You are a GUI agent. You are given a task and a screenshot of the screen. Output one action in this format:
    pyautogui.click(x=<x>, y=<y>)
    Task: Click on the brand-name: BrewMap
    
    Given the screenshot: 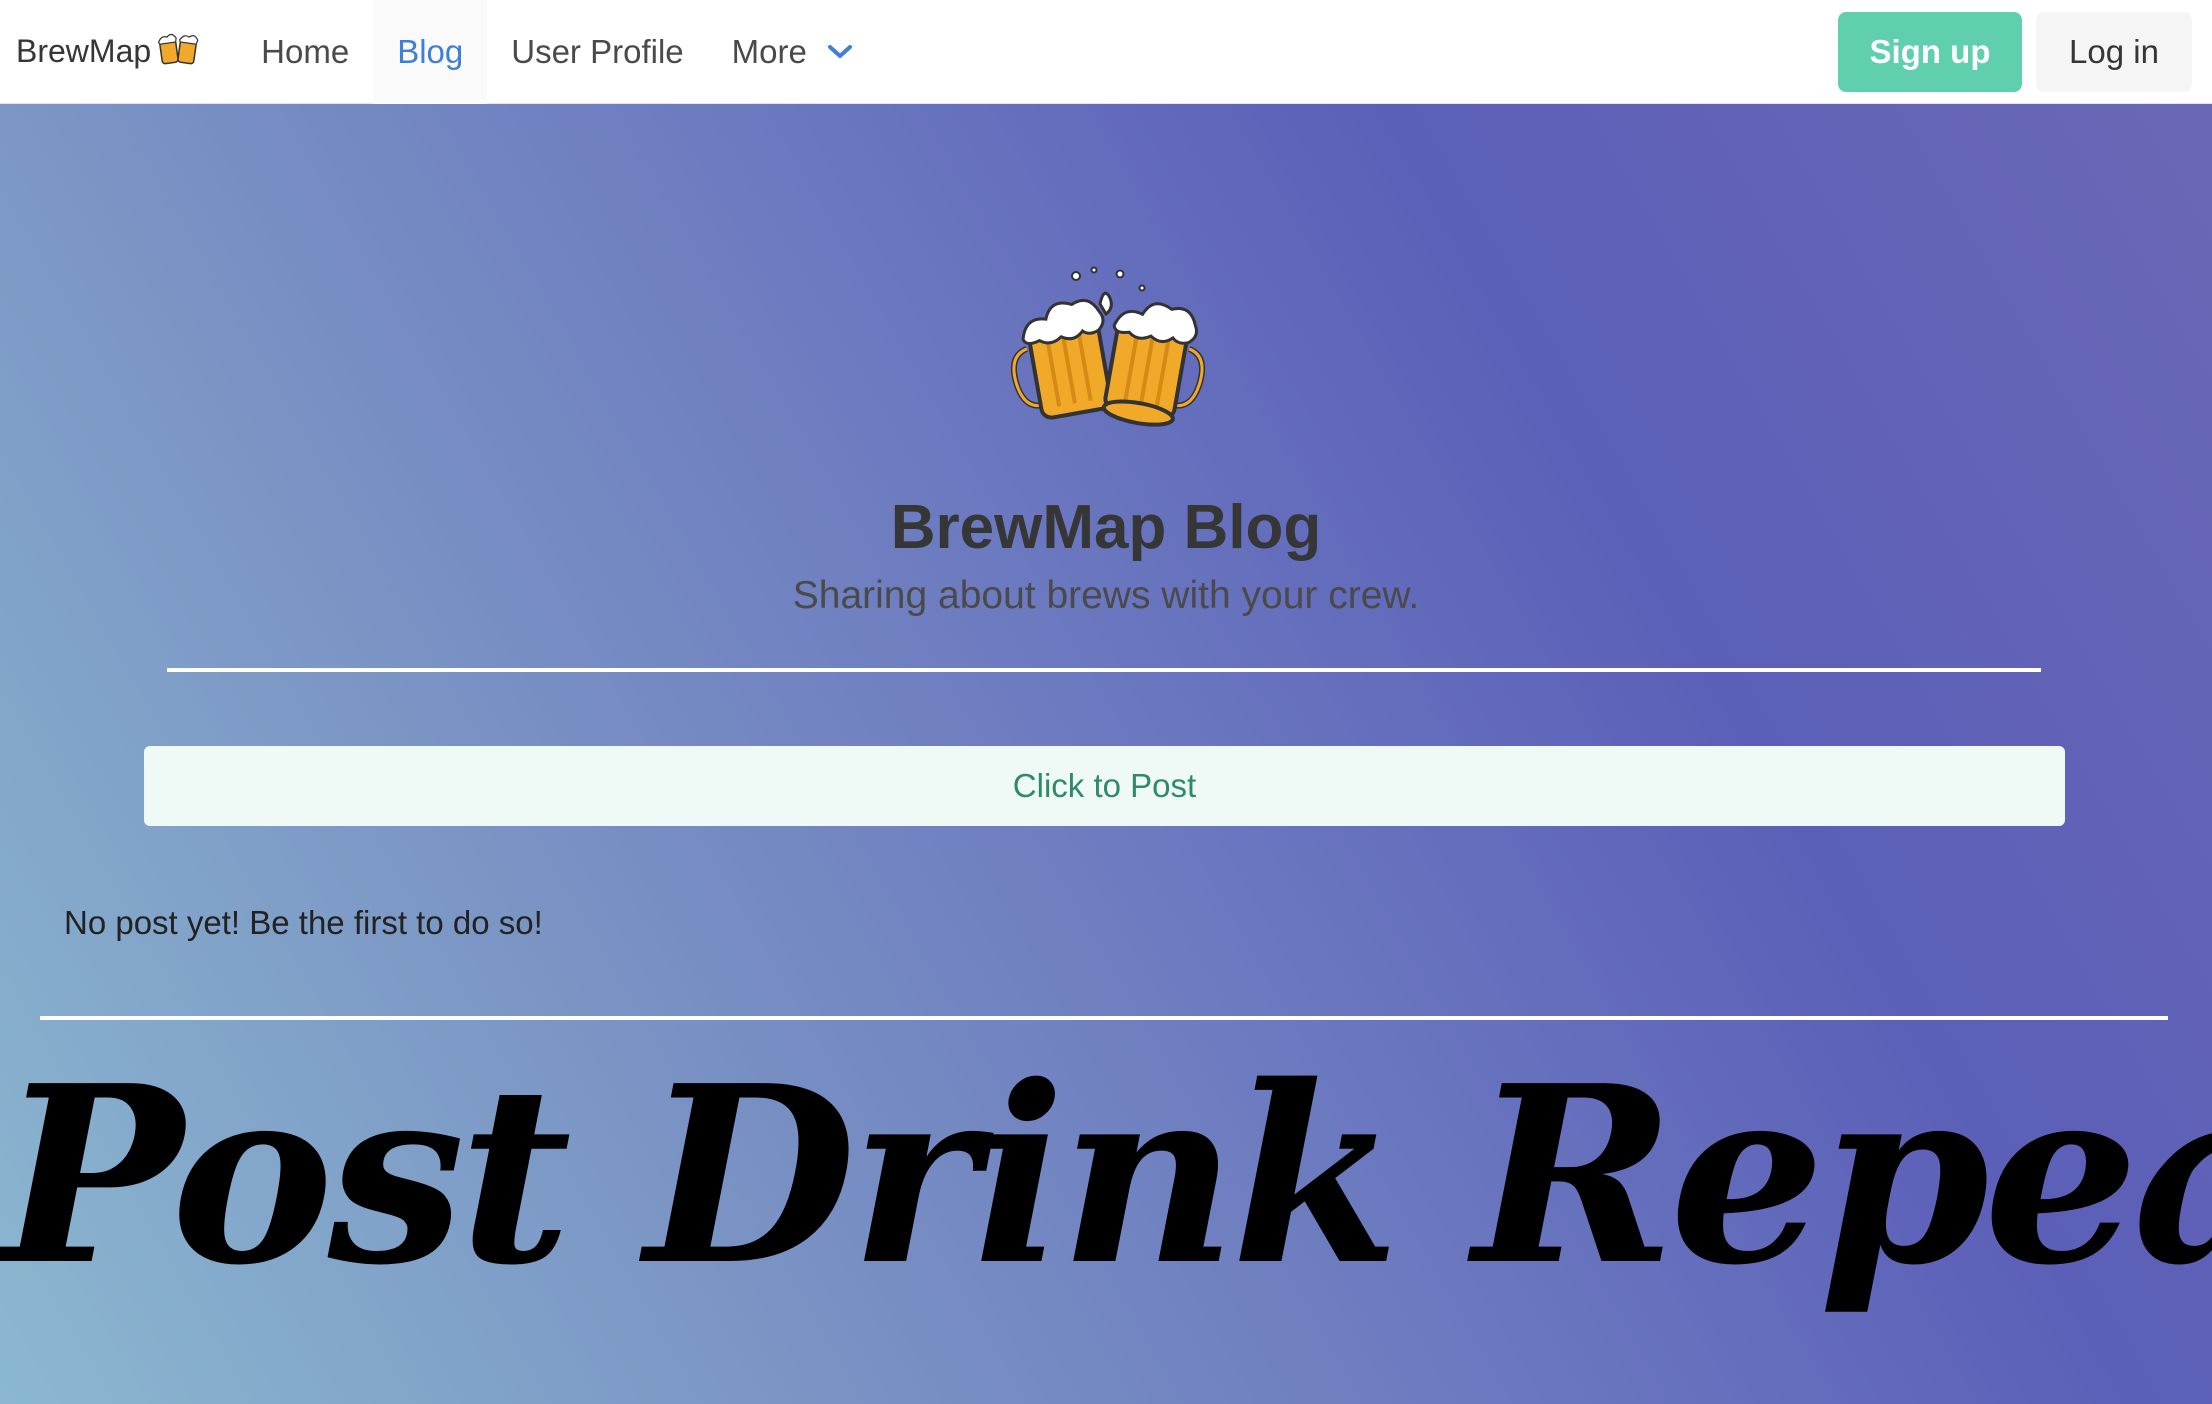 What is the action you would take?
    pyautogui.click(x=84, y=51)
    